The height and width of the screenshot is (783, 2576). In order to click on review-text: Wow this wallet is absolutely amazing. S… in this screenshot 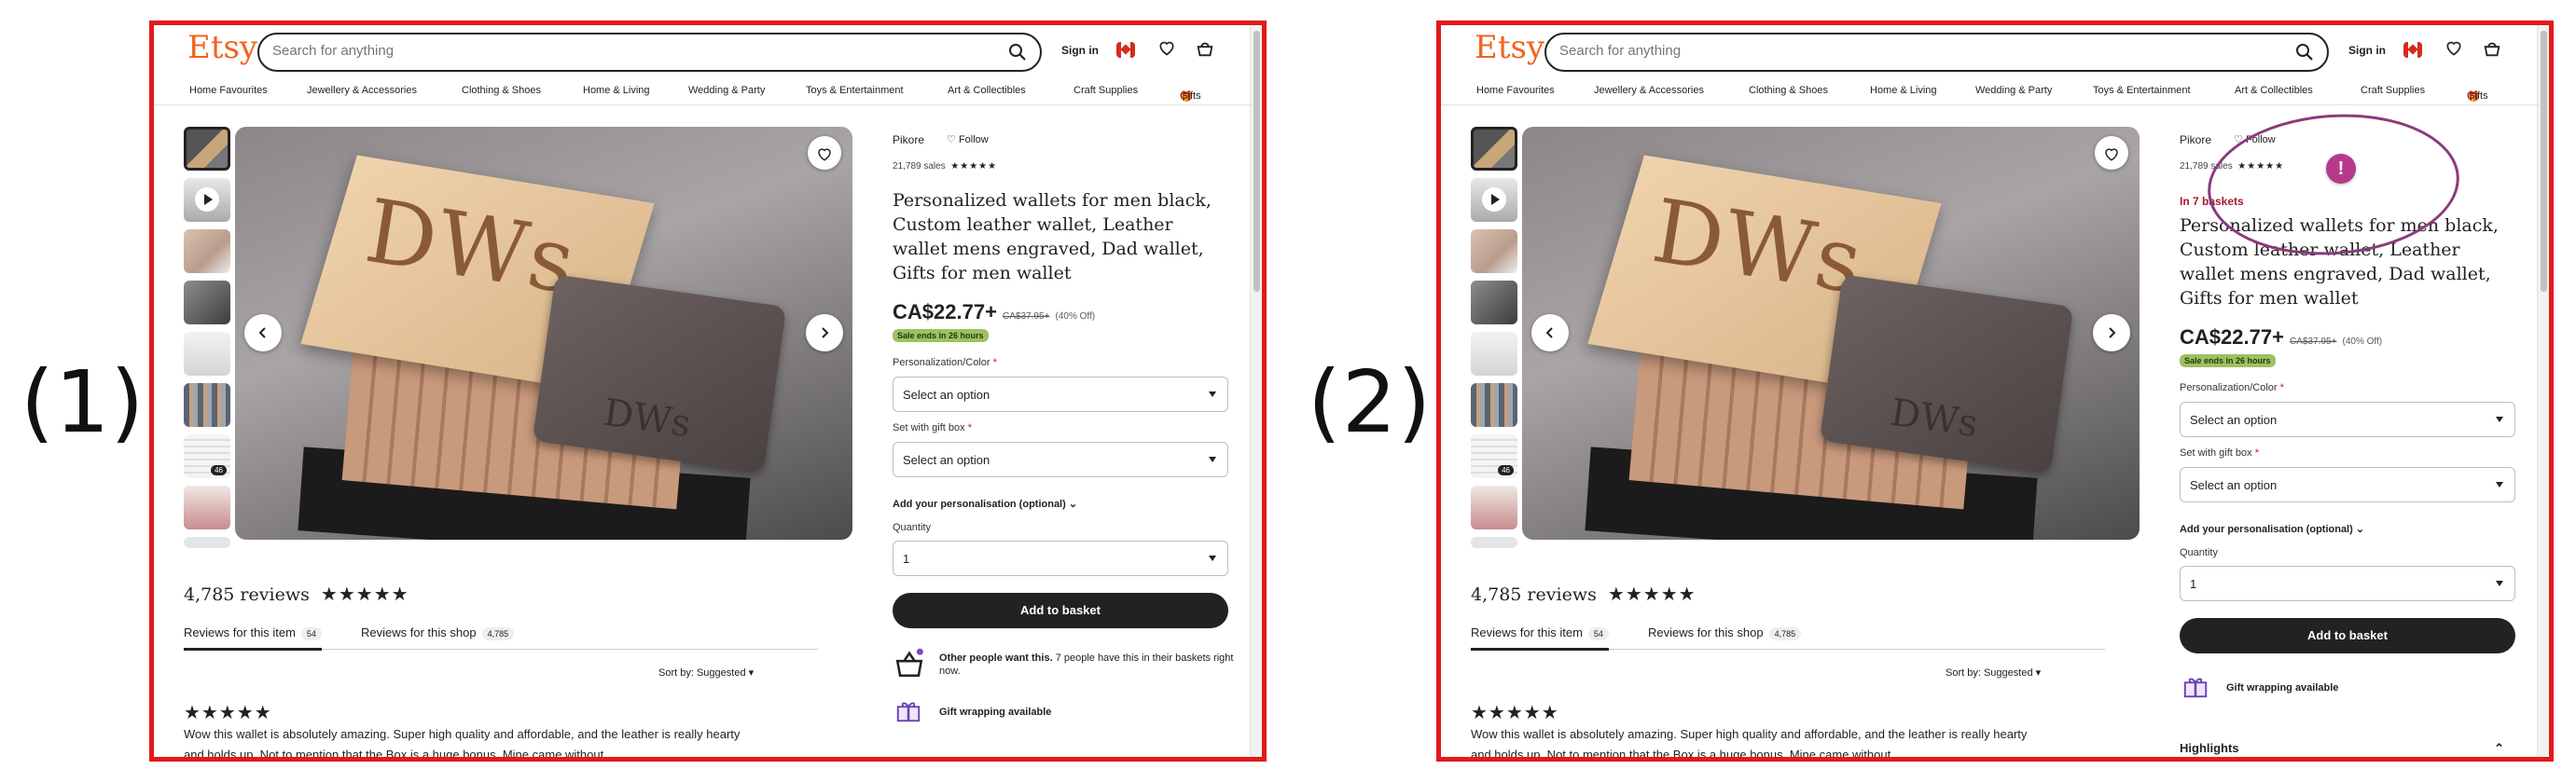, I will do `click(462, 744)`.